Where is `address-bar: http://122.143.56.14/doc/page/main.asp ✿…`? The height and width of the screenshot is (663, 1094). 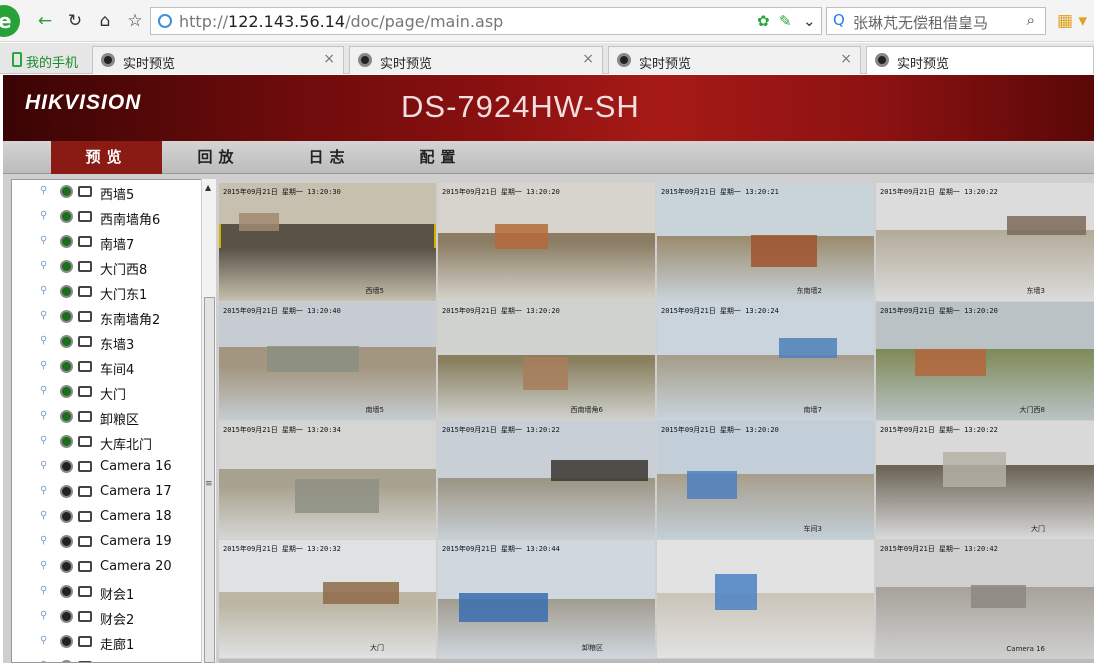
address-bar: http://122.143.56.14/doc/page/main.asp ✿… is located at coordinates (486, 21).